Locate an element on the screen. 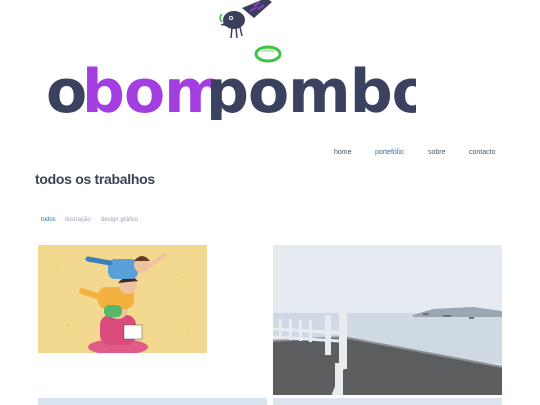 This screenshot has width=540, height=405. illustration-image is located at coordinates (122, 299).